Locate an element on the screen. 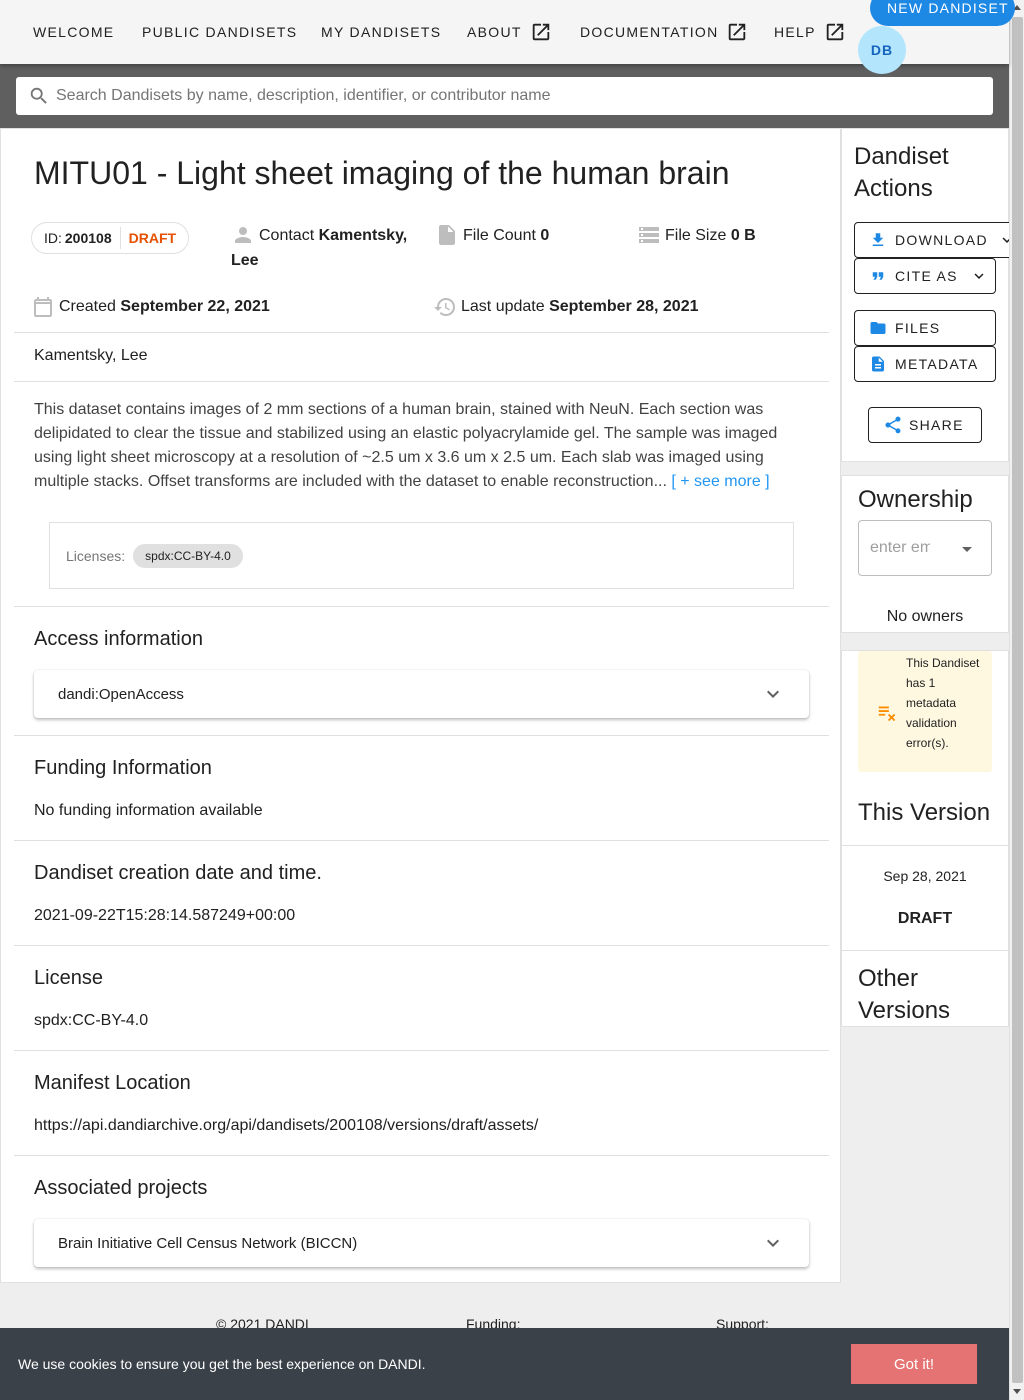  contact-label: Contact is located at coordinates (287, 235).